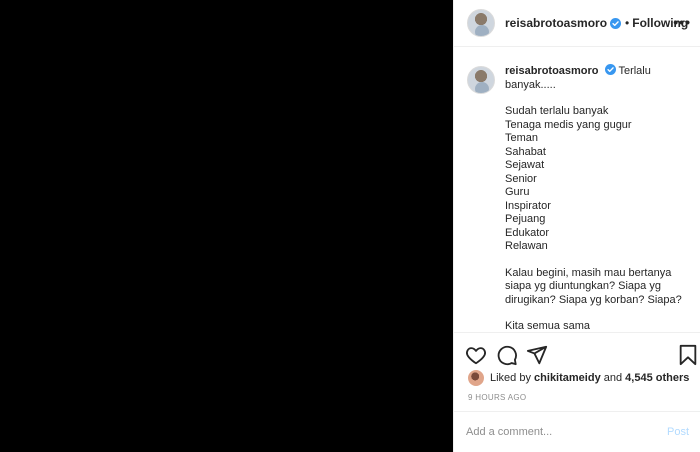 The width and height of the screenshot is (700, 452). What do you see at coordinates (688, 355) in the screenshot?
I see `bookmark-icon` at bounding box center [688, 355].